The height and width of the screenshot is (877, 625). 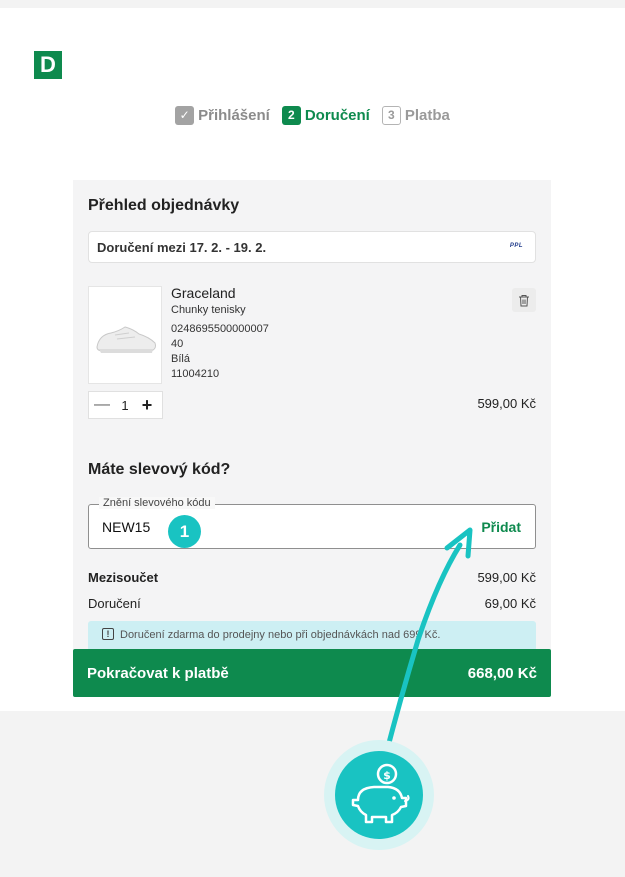 I want to click on quantity-stepper: — 1 +, so click(x=125, y=405).